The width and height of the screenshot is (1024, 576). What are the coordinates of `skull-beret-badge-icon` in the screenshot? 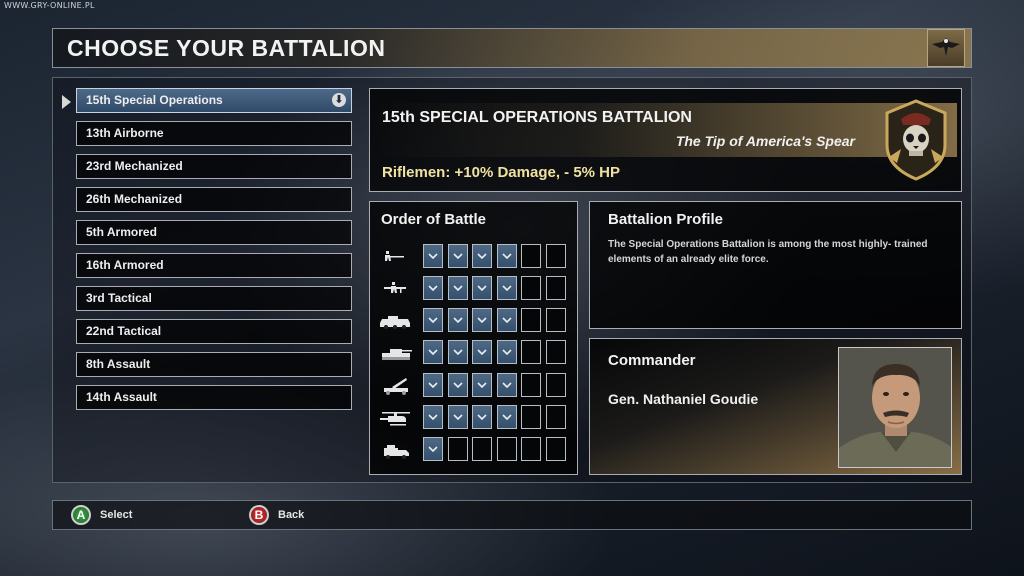 It's located at (916, 140).